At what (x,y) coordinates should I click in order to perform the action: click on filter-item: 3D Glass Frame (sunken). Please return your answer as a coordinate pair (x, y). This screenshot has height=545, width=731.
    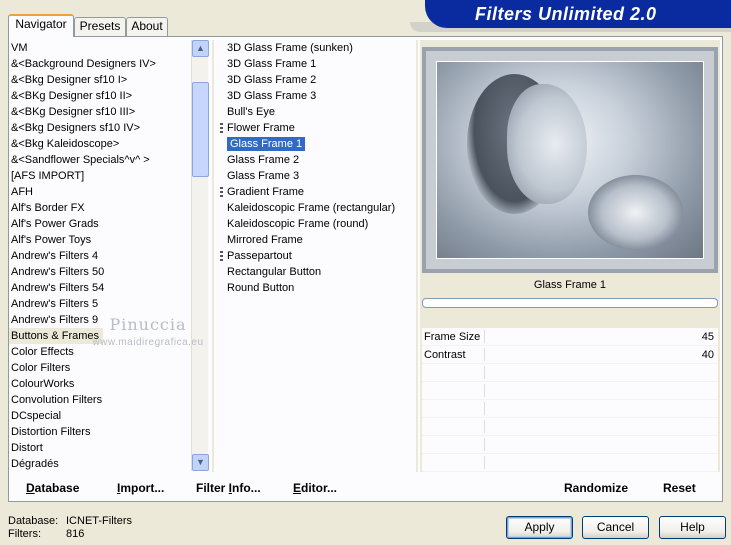
    Looking at the image, I should click on (316, 48).